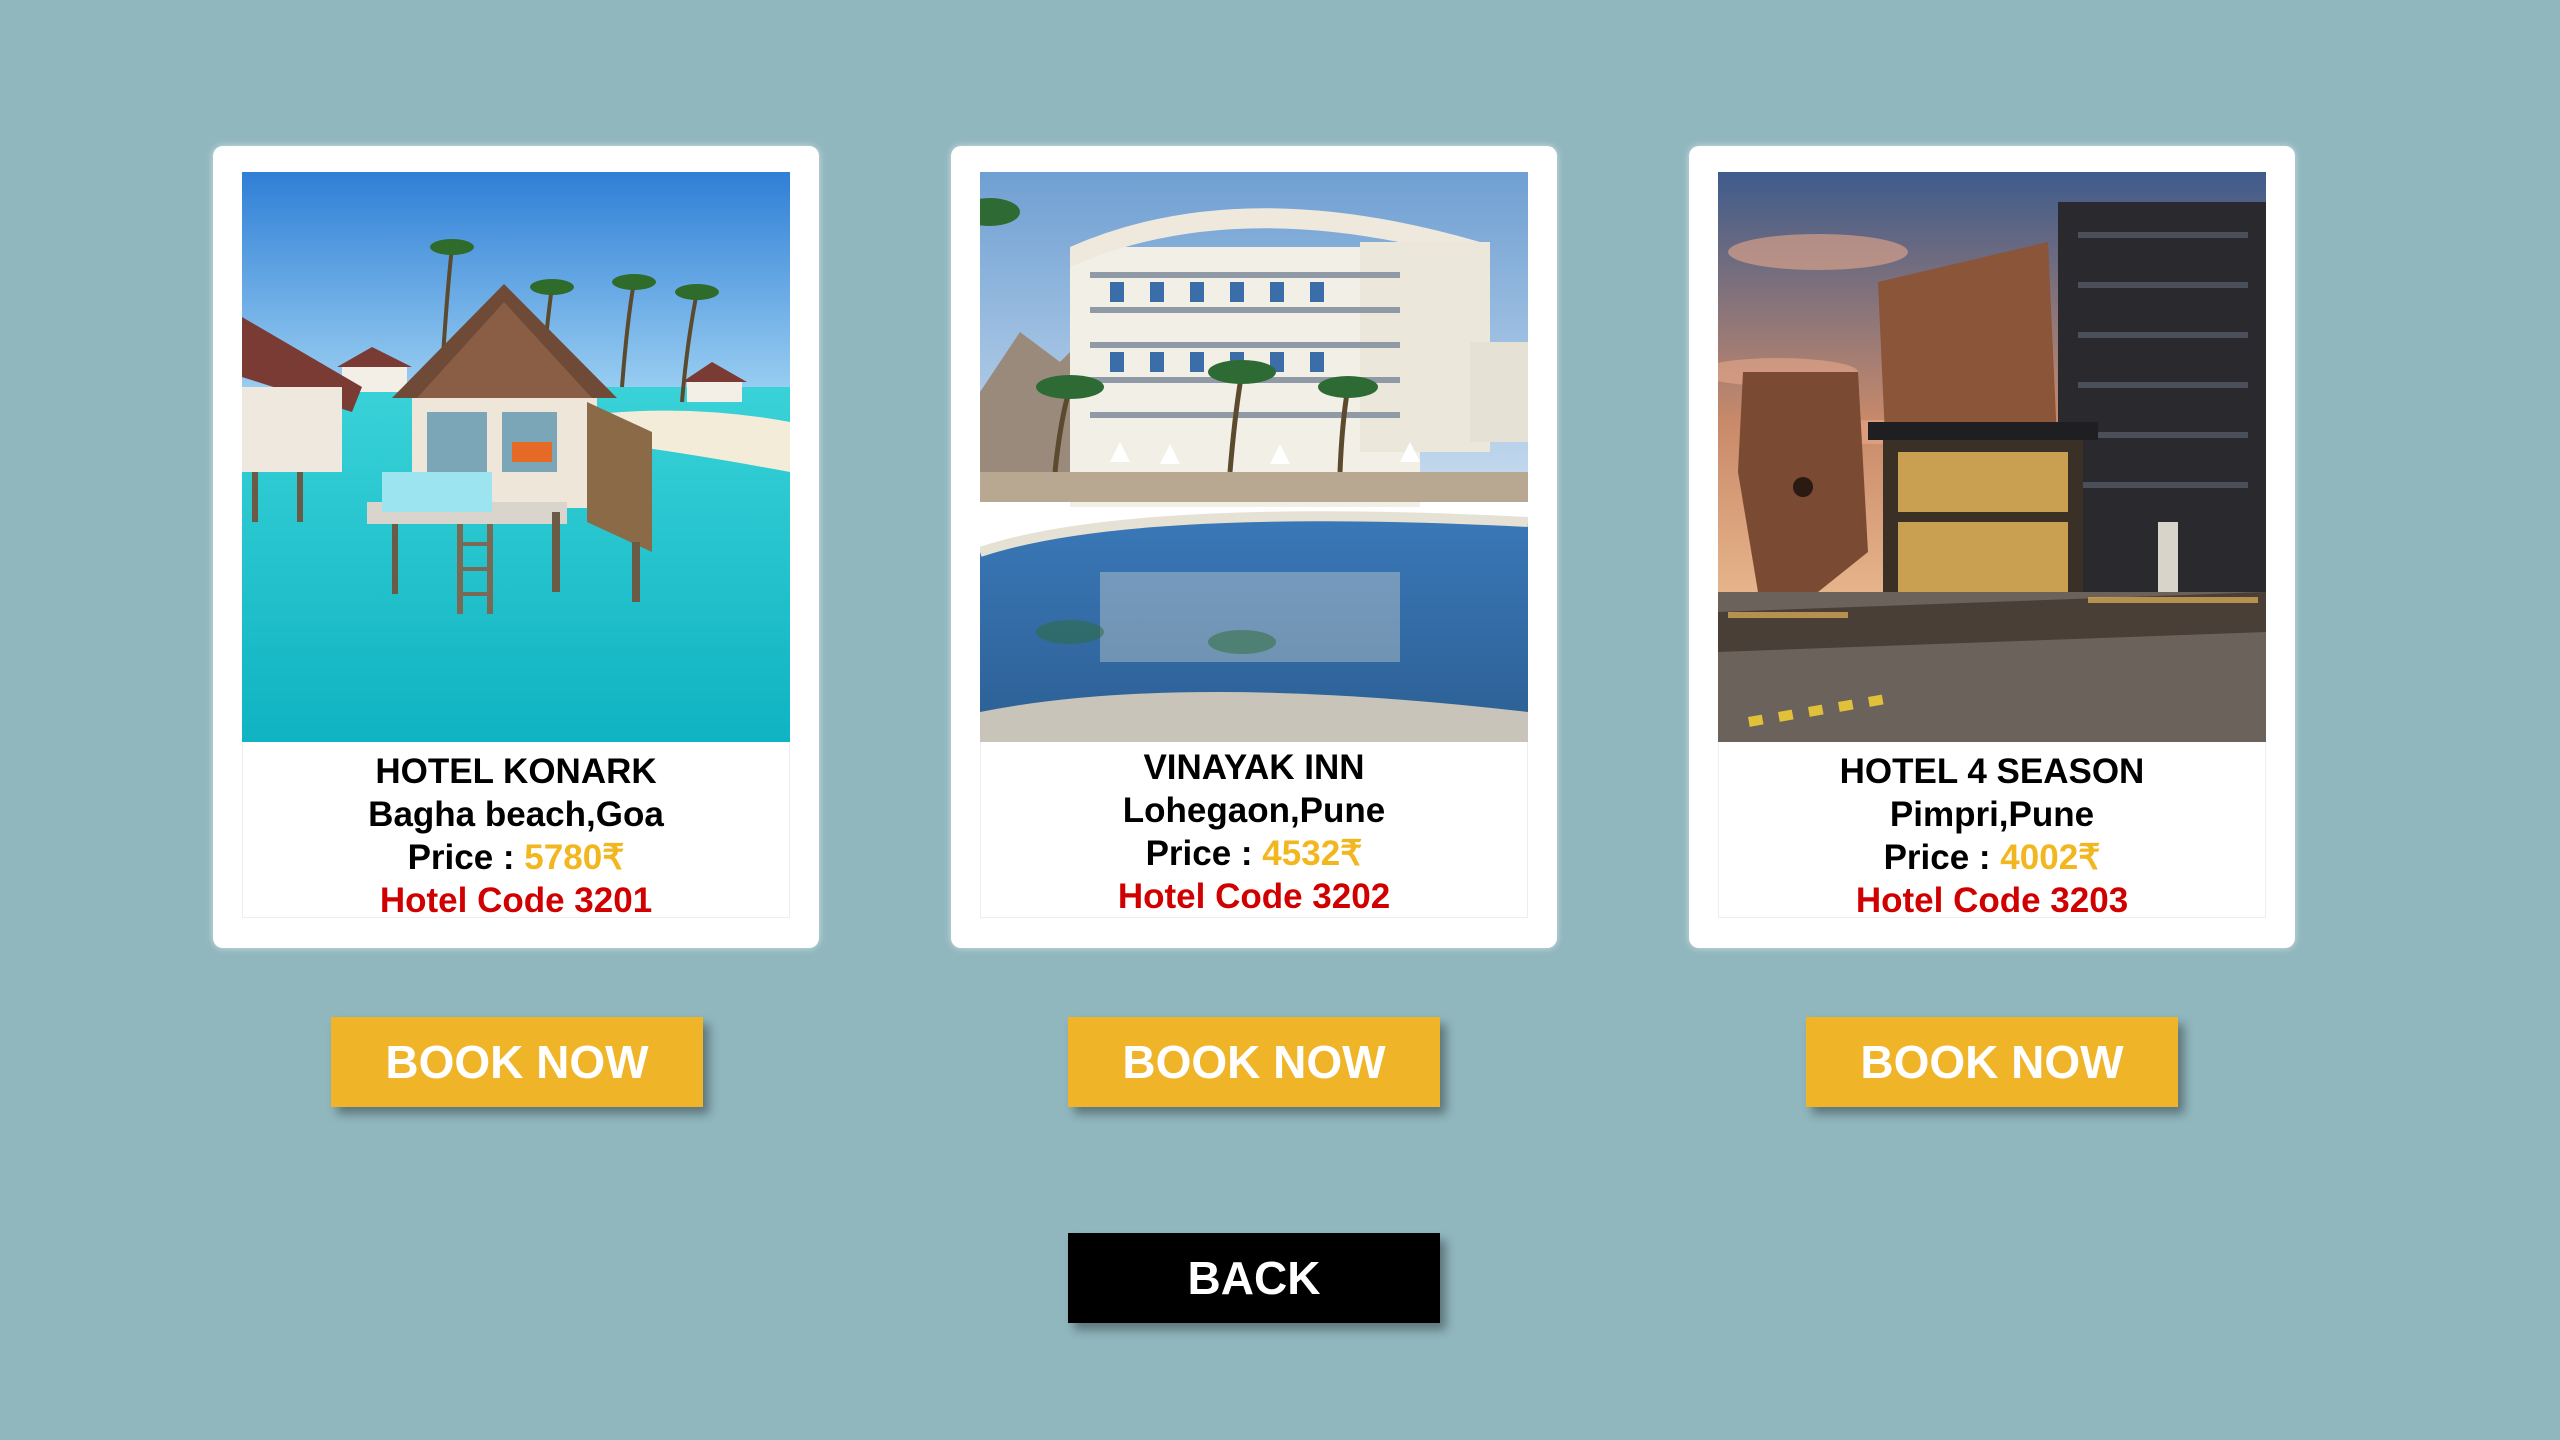 The width and height of the screenshot is (2560, 1440). I want to click on hotel-price: Price : 4002₹, so click(1992, 857).